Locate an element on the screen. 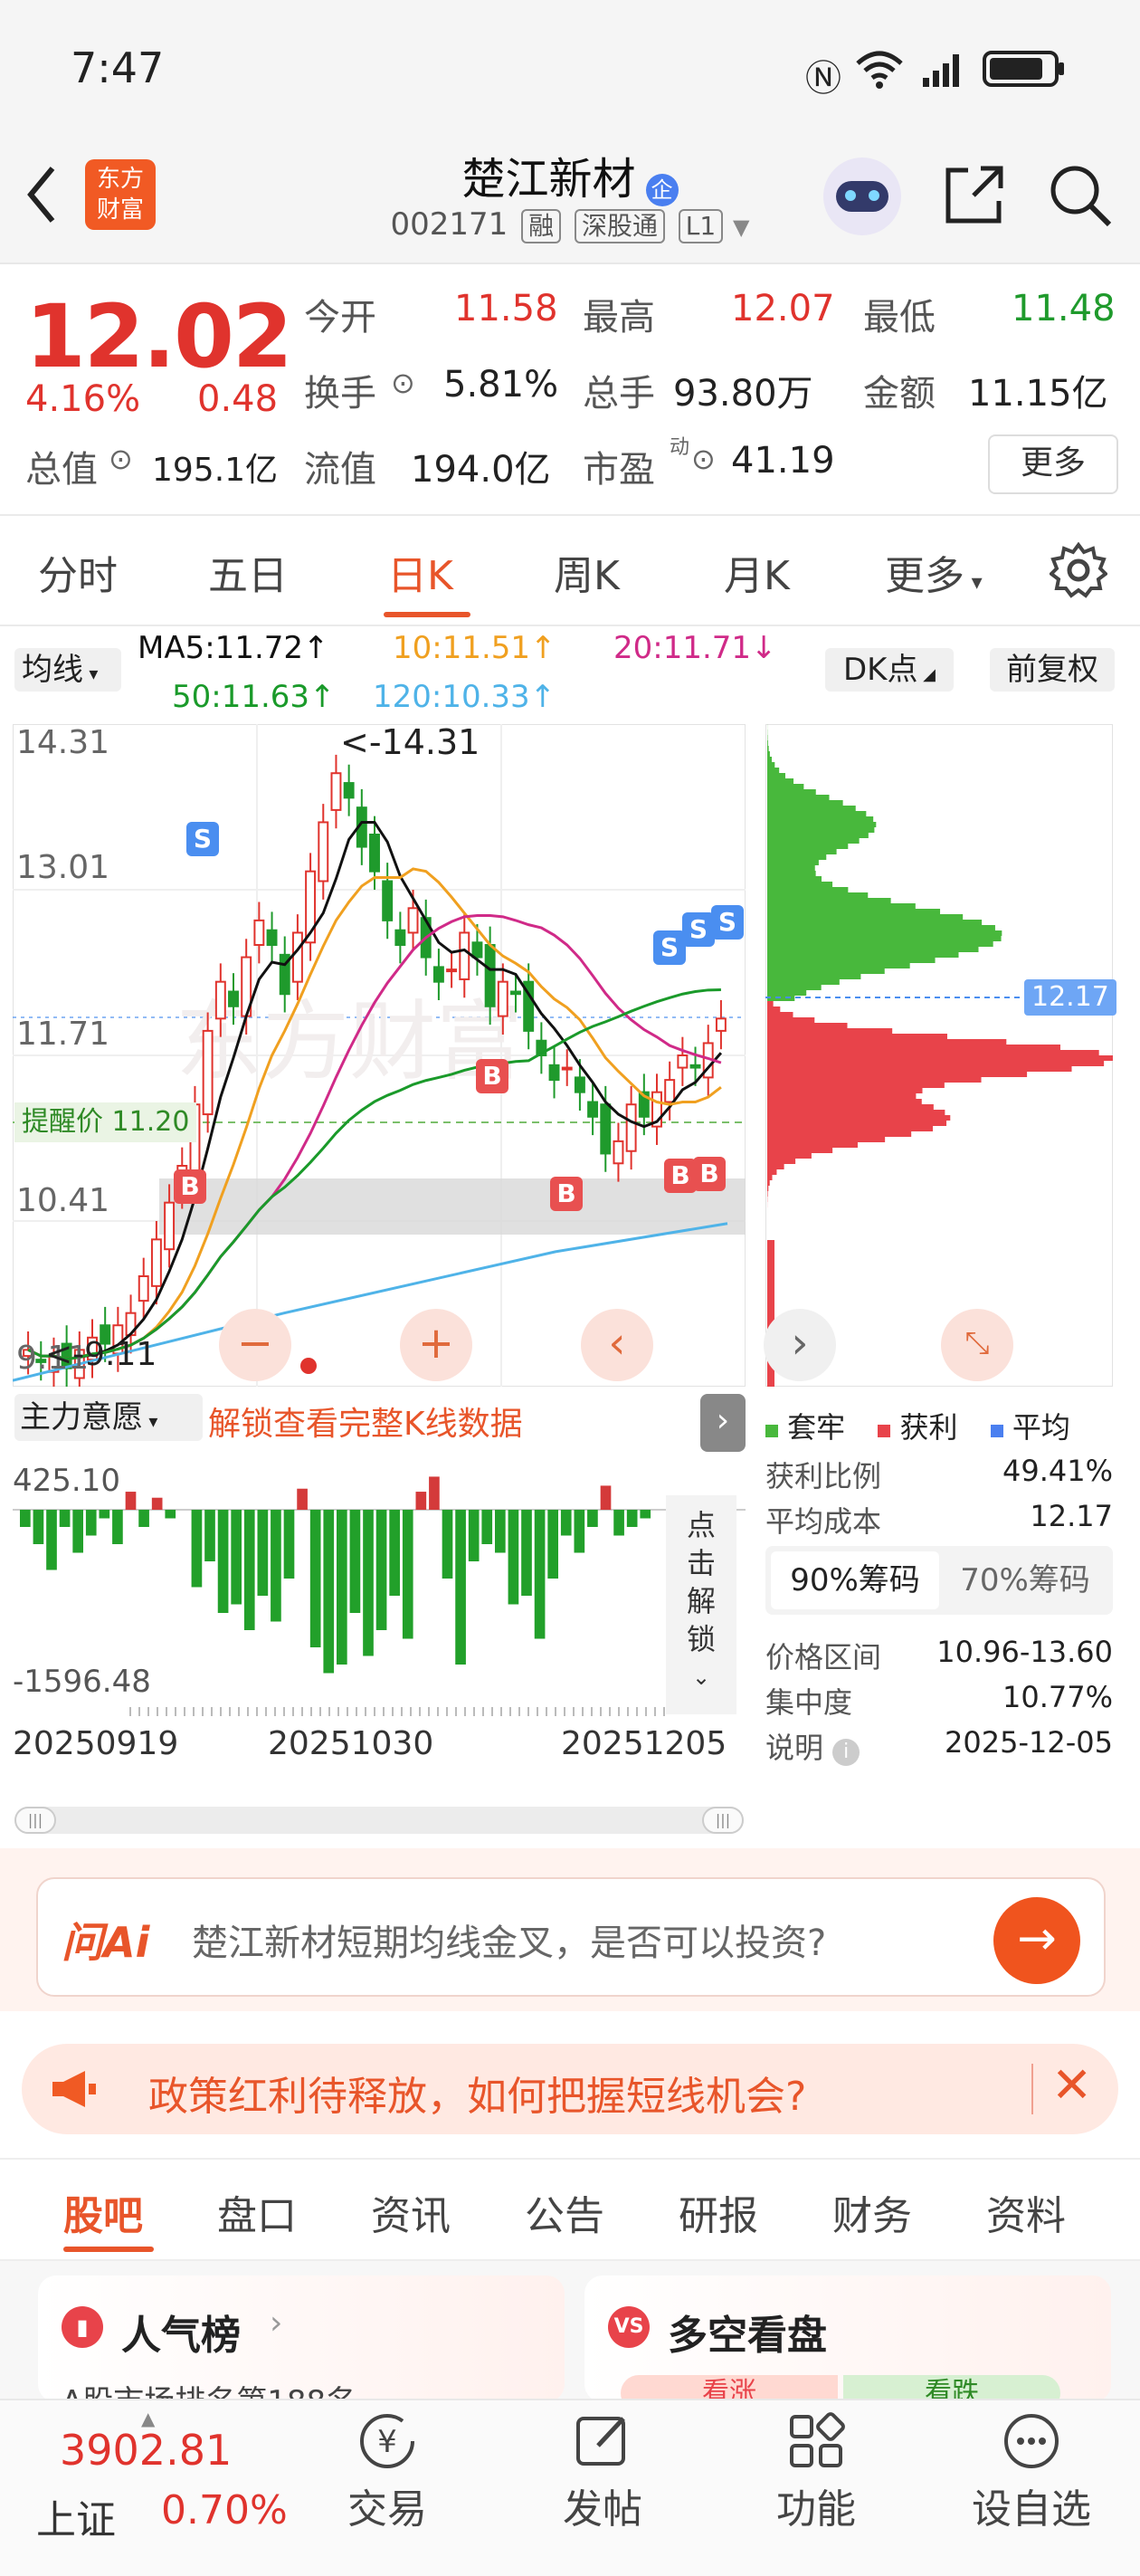 This screenshot has height=2576, width=1140. more-button: 更多 is located at coordinates (1053, 464).